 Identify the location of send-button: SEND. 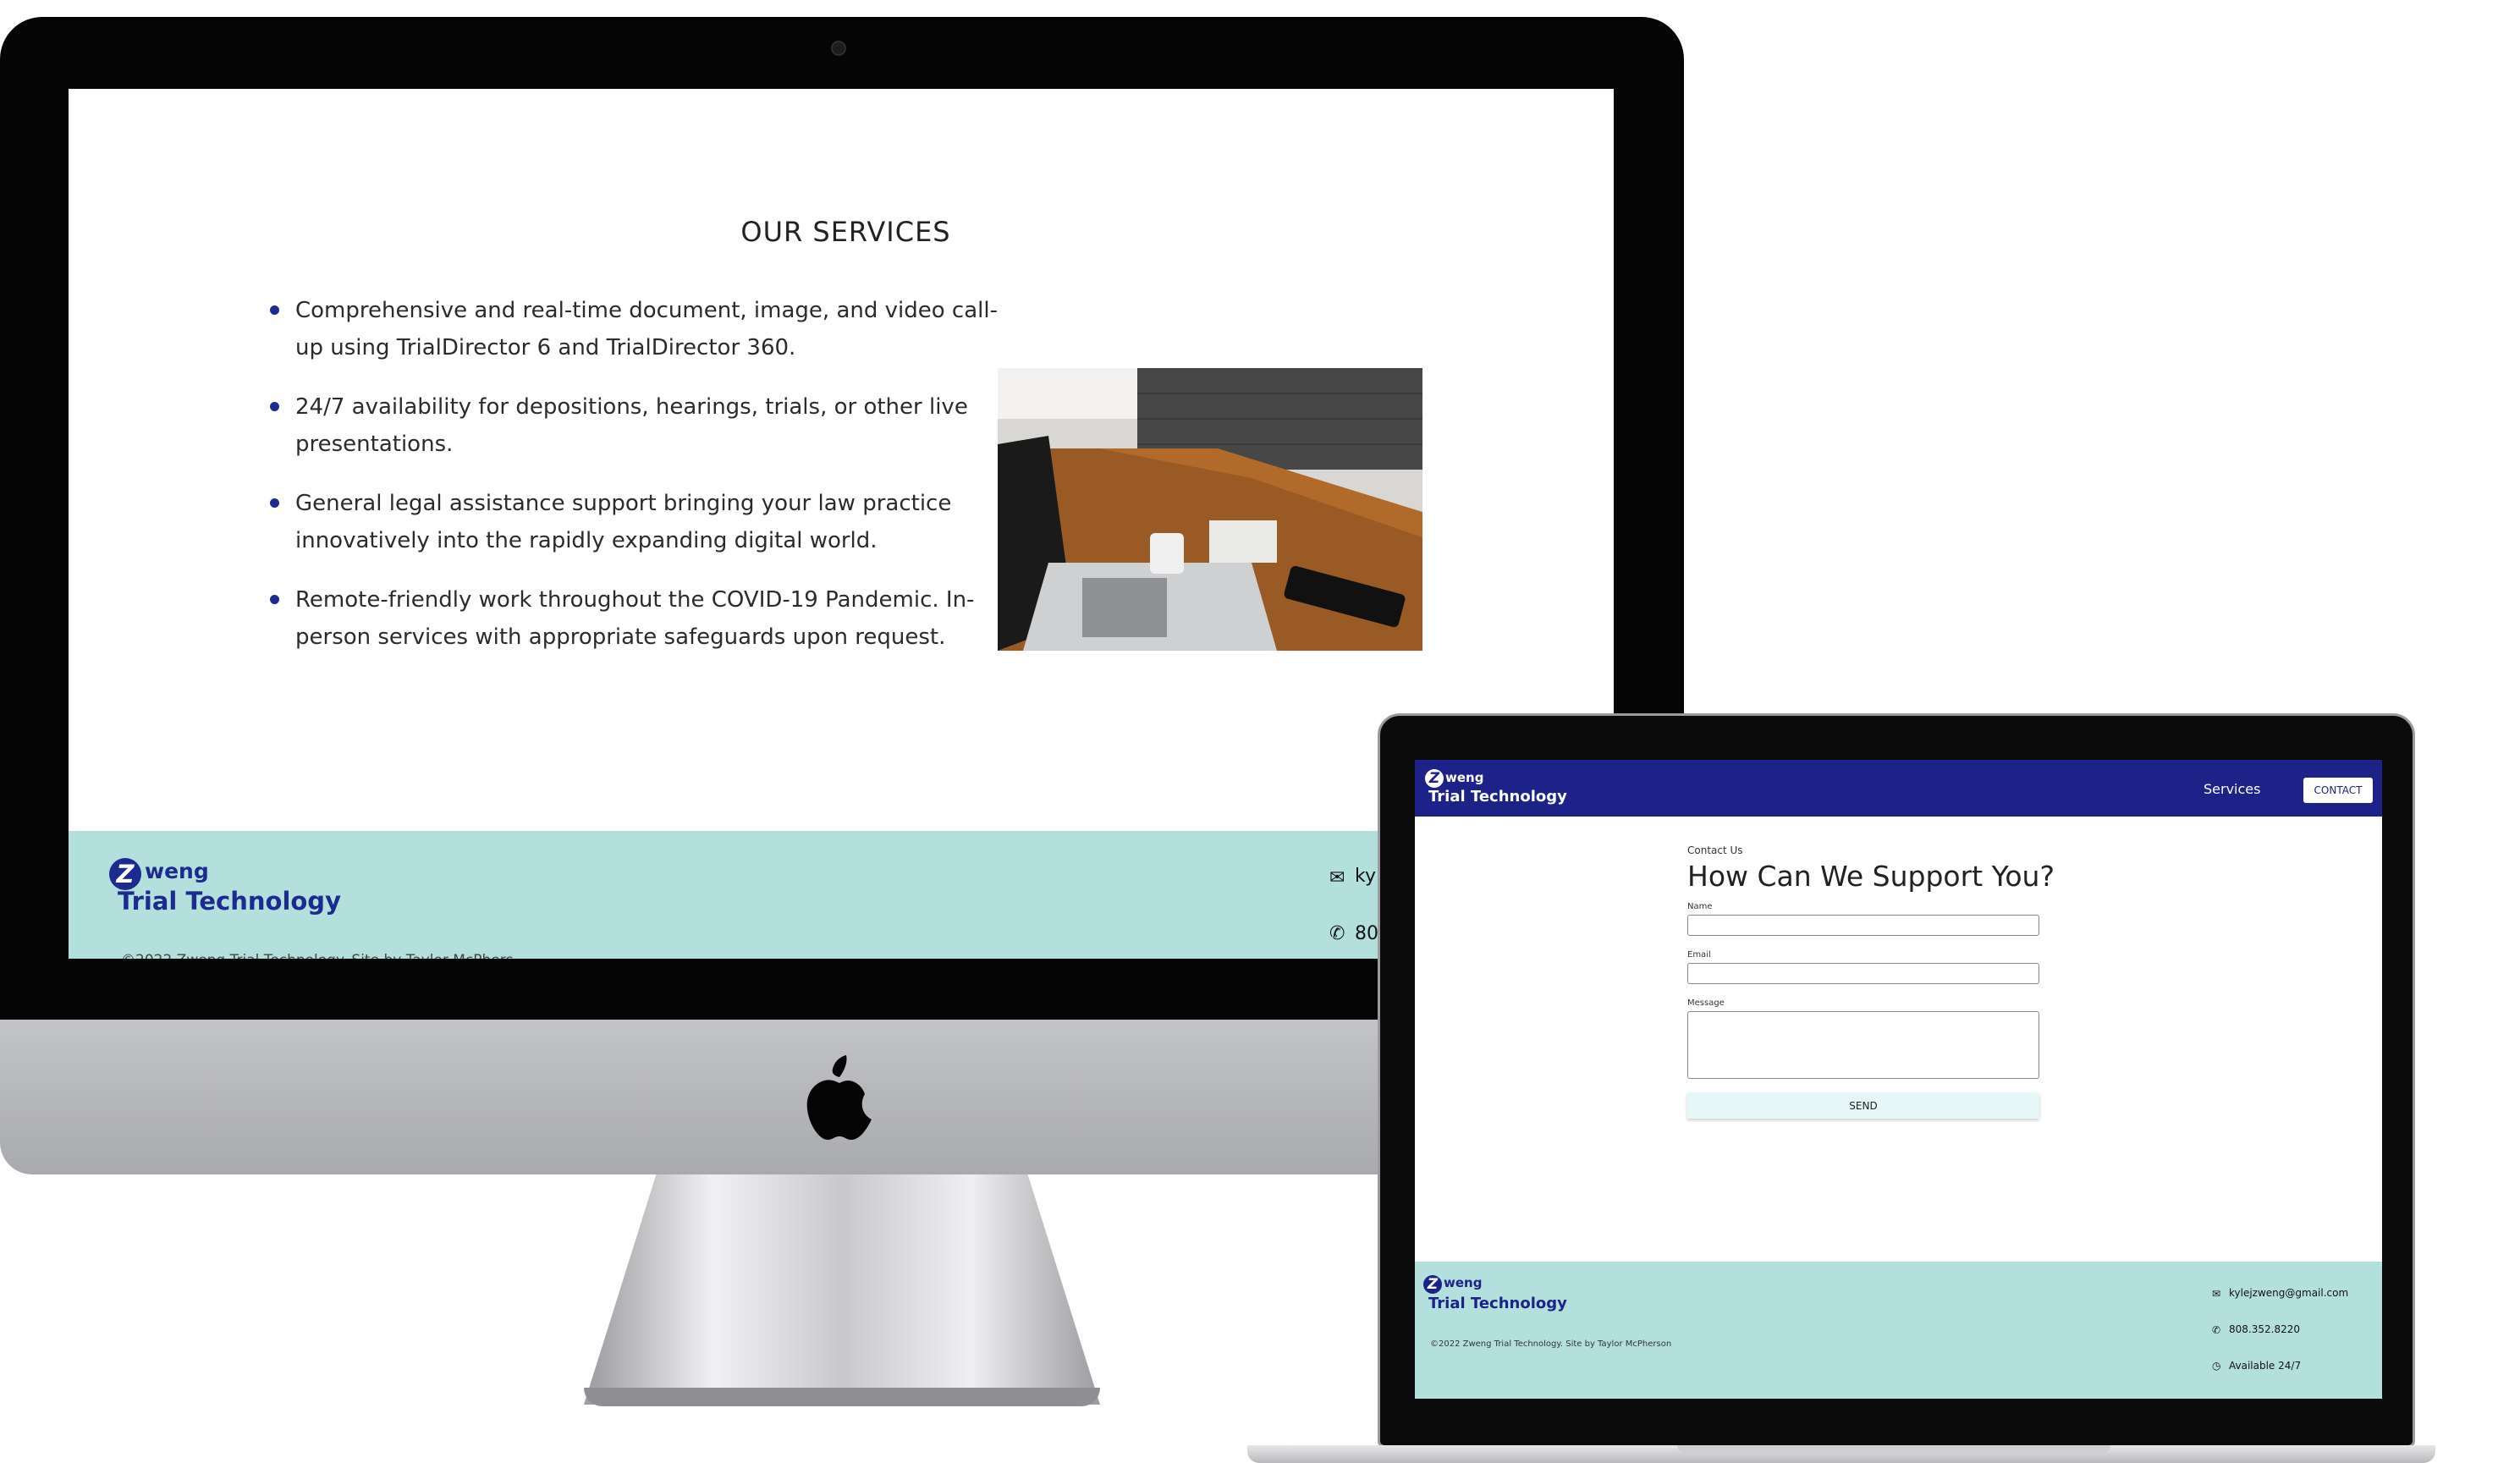
(1863, 1105).